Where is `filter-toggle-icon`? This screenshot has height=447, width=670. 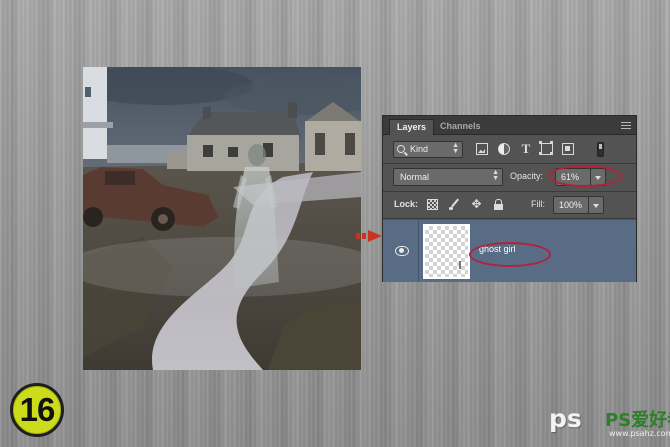
filter-toggle-icon is located at coordinates (600, 149).